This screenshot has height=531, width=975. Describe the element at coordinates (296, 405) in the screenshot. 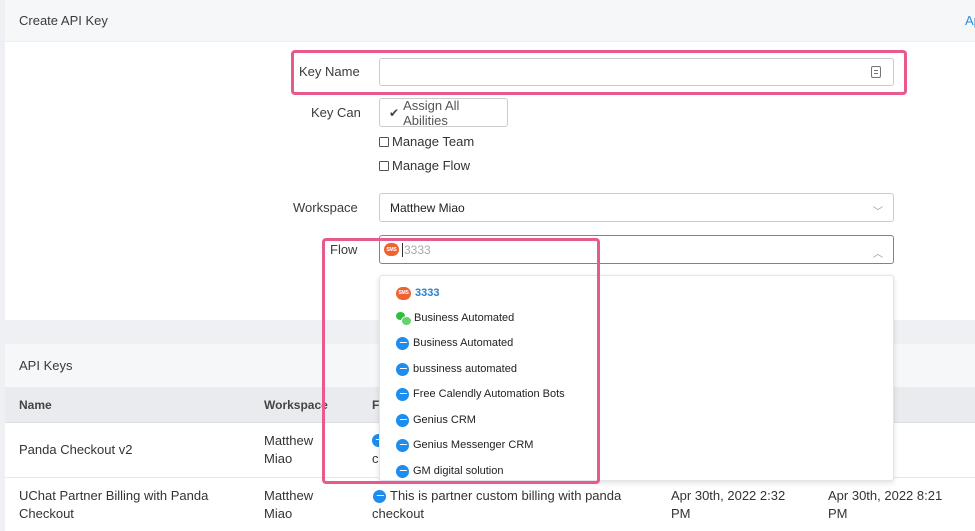

I see `column-workspace: Workspace` at that location.